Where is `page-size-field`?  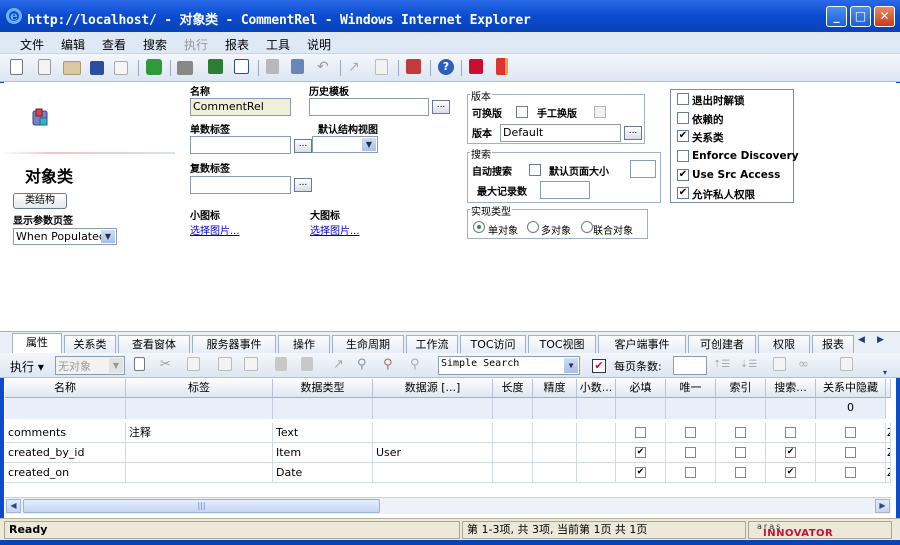
page-size-field is located at coordinates (690, 365).